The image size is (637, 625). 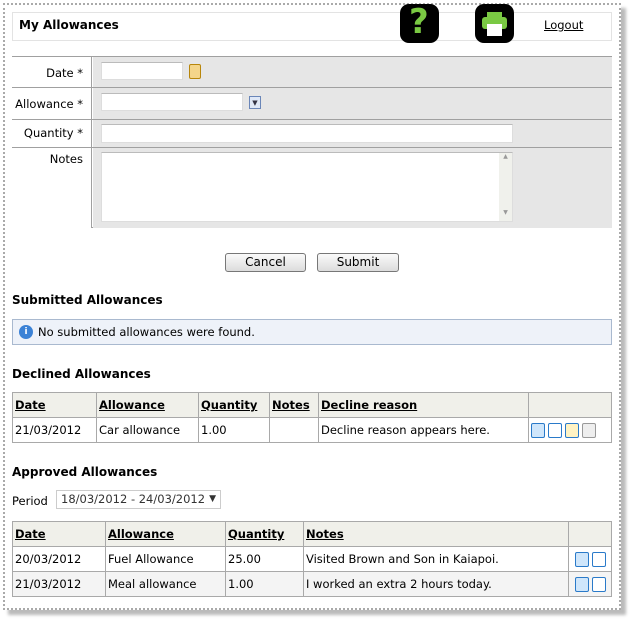 What do you see at coordinates (87, 300) in the screenshot?
I see `submitted-heading: Submitted Allowances` at bounding box center [87, 300].